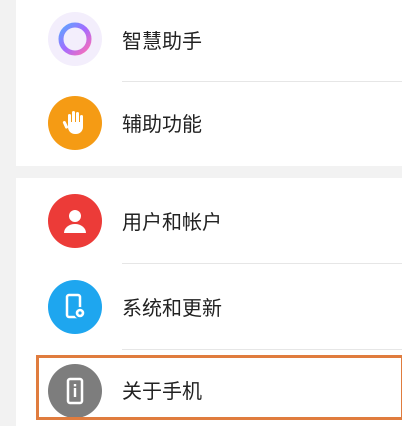 Image resolution: width=402 pixels, height=426 pixels. I want to click on smart-assistant-label: 智慧助手, so click(162, 41).